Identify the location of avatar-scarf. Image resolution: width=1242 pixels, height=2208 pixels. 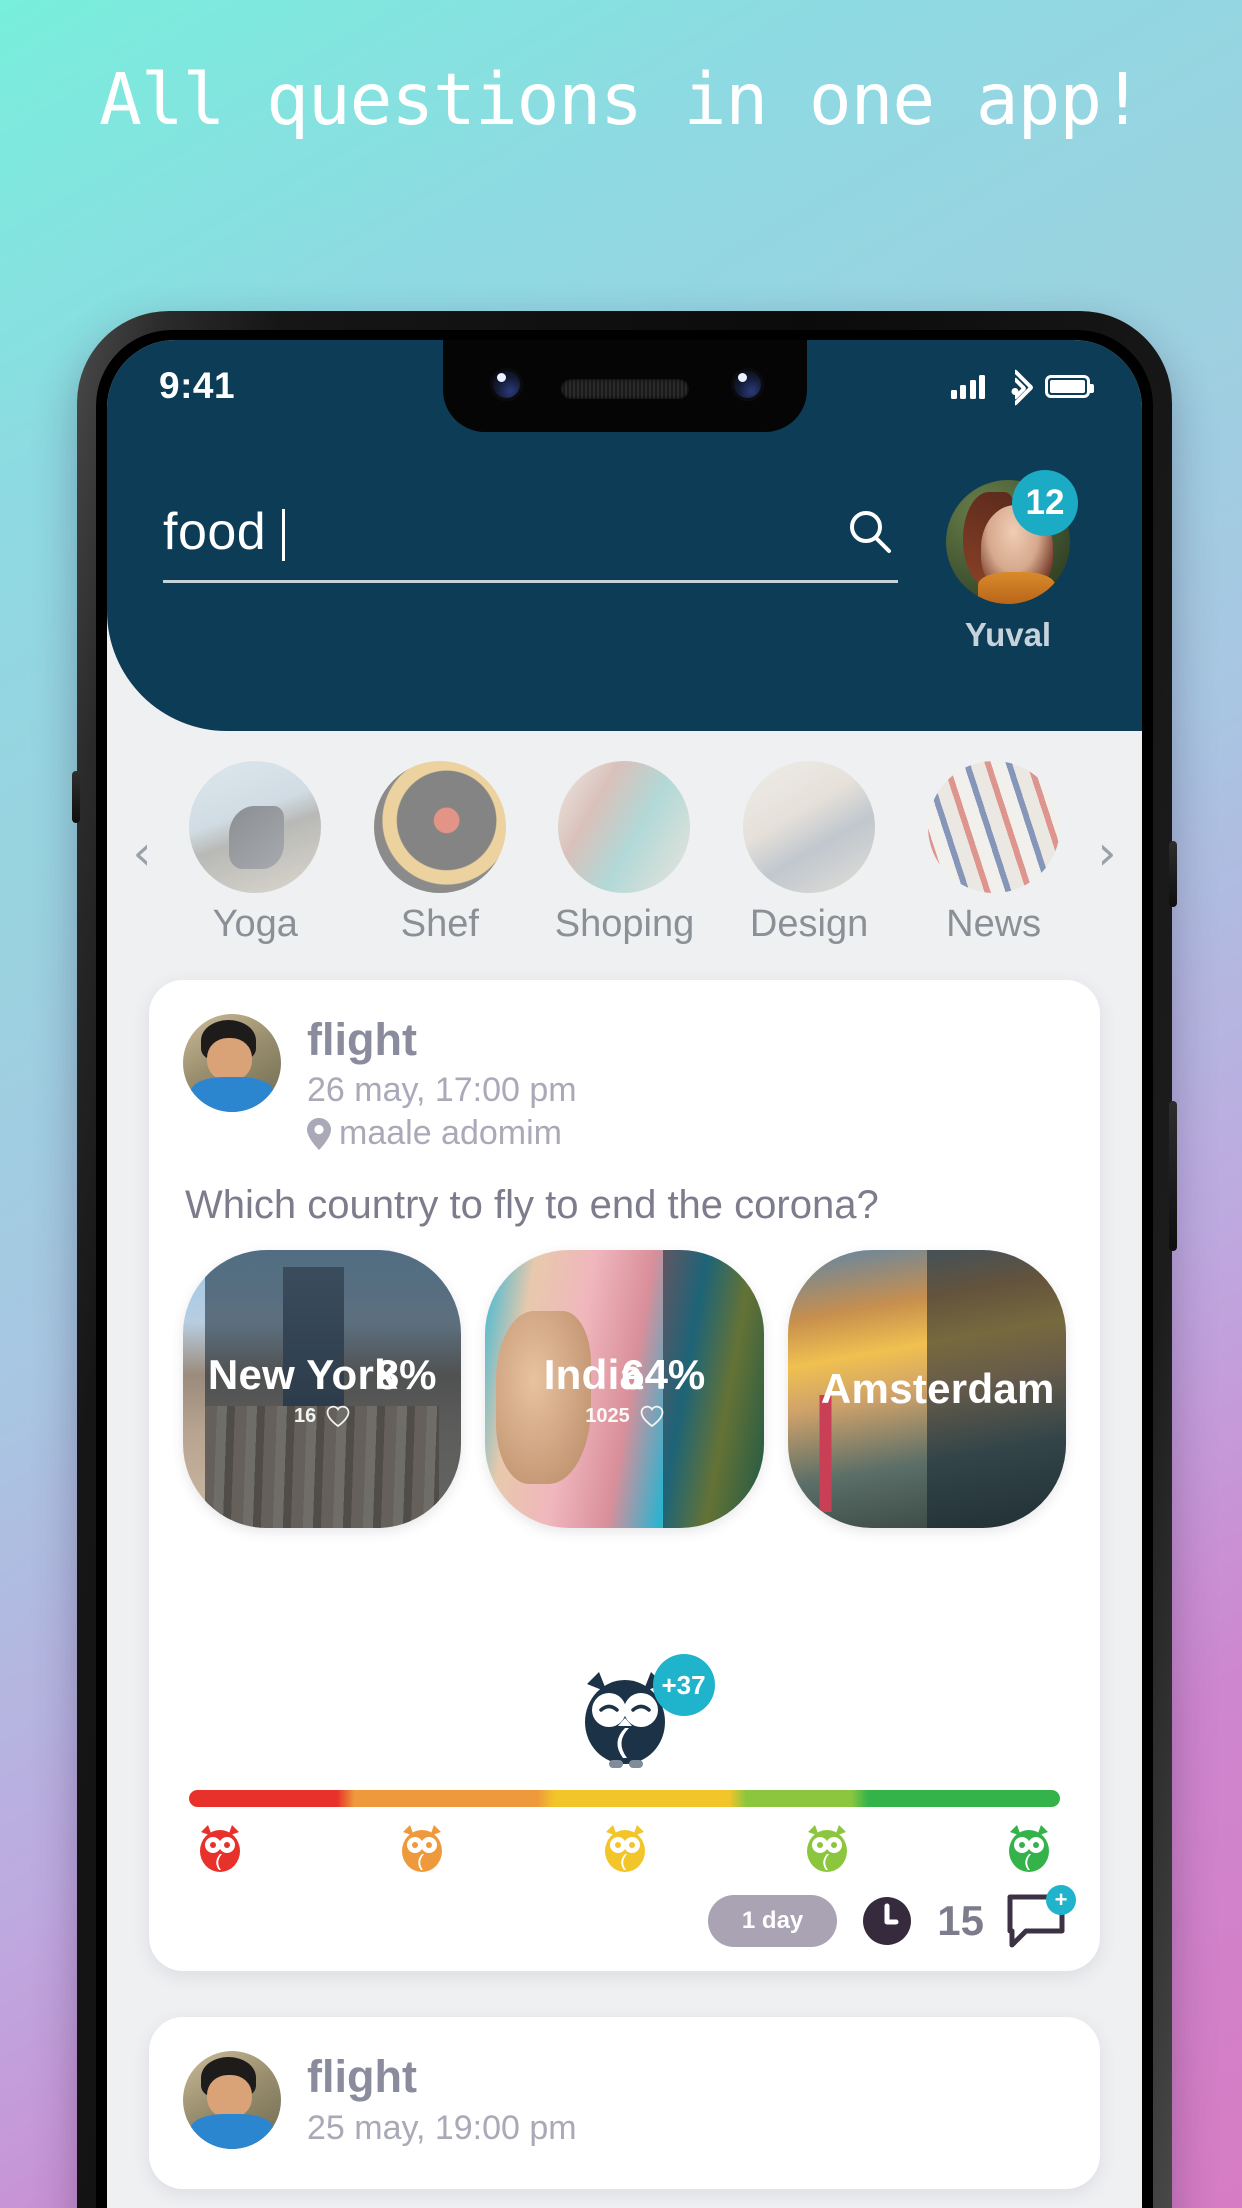
(1017, 587).